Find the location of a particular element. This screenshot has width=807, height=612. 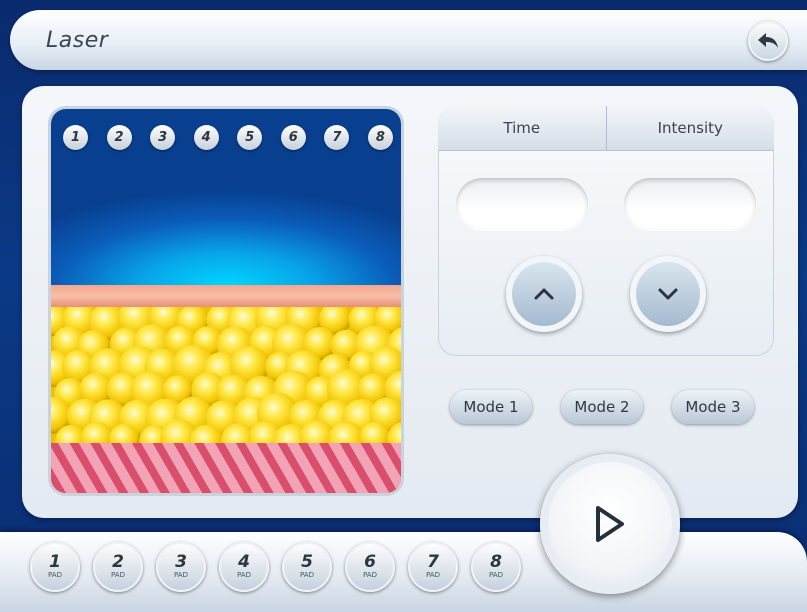

pad-button-1: 1 PAD is located at coordinates (55, 567).